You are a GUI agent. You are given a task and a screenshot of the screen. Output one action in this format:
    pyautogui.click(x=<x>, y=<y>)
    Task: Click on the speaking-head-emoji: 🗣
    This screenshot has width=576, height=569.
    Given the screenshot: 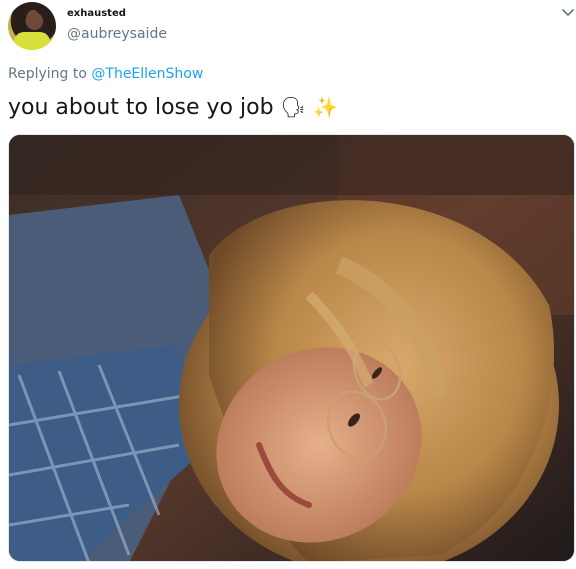 What is the action you would take?
    pyautogui.click(x=293, y=107)
    